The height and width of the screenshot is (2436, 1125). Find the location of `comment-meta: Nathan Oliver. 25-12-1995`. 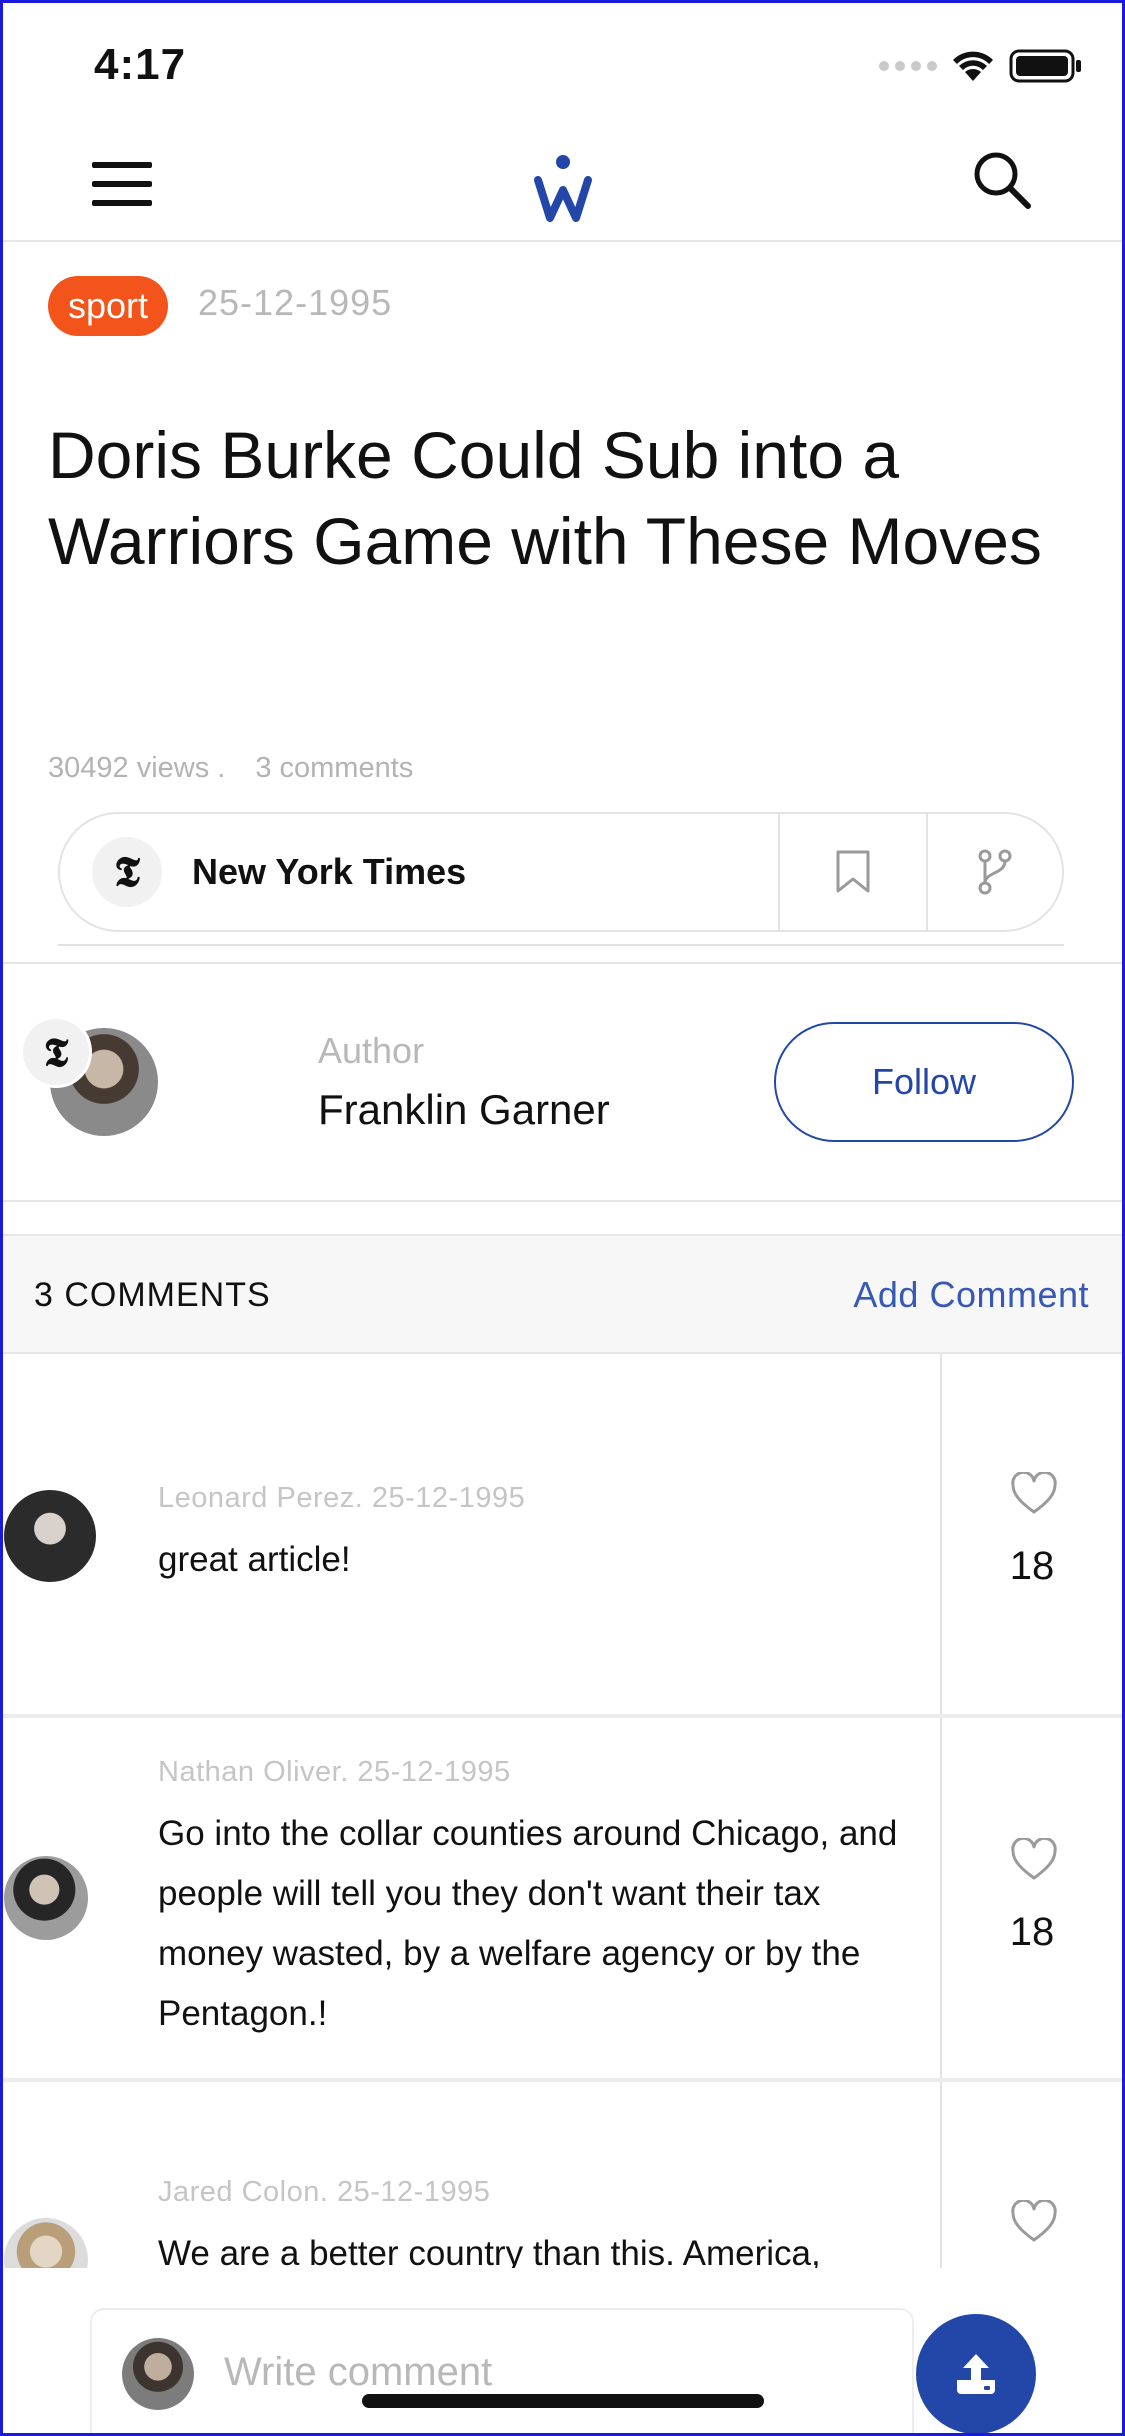

comment-meta: Nathan Oliver. 25-12-1995 is located at coordinates (334, 1772).